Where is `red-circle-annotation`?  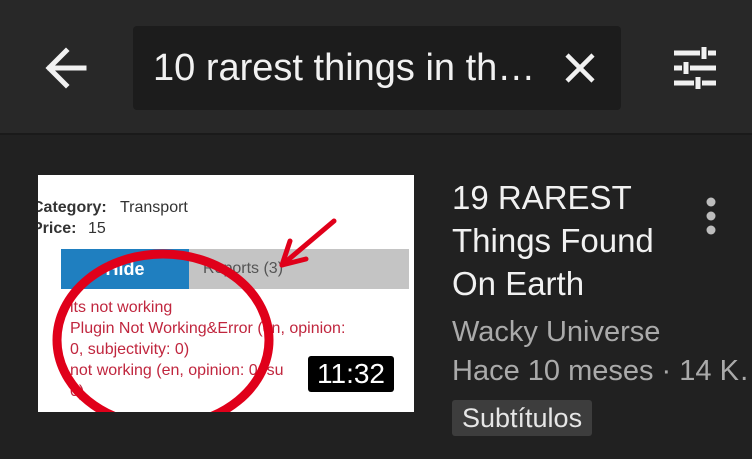 red-circle-annotation is located at coordinates (163, 330).